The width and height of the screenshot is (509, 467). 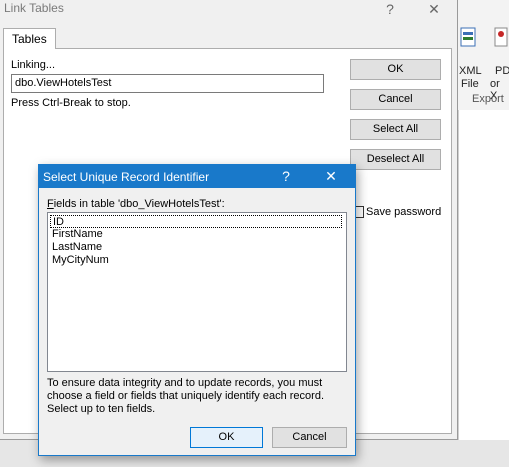 What do you see at coordinates (167, 83) in the screenshot?
I see `linking-table-field: dbo.ViewHotelsTest` at bounding box center [167, 83].